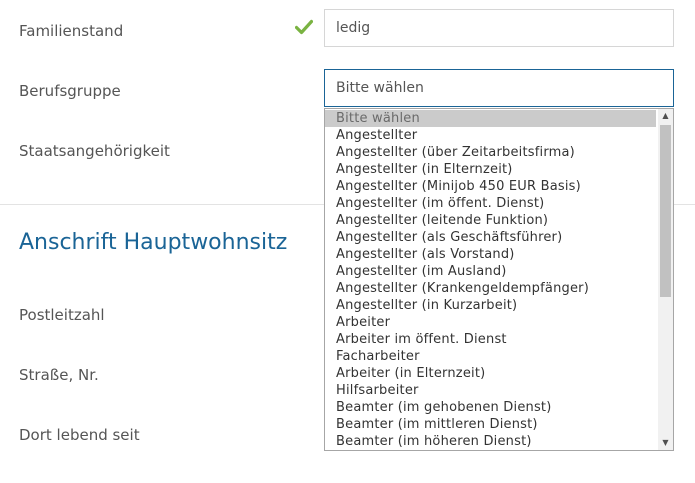  I want to click on dropdown-option: Arbeiter (in Elternzeit), so click(490, 373).